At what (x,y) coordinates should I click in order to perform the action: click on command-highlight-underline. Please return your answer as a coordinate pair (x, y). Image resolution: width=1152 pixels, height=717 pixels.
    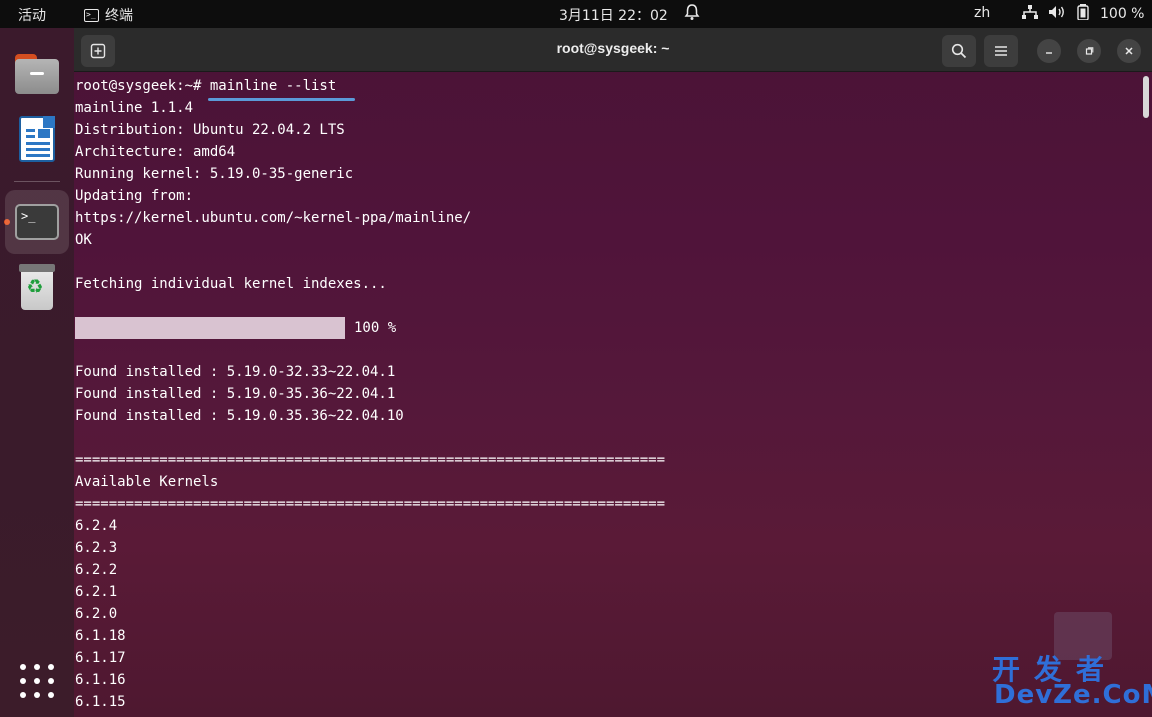
    Looking at the image, I should click on (281, 99).